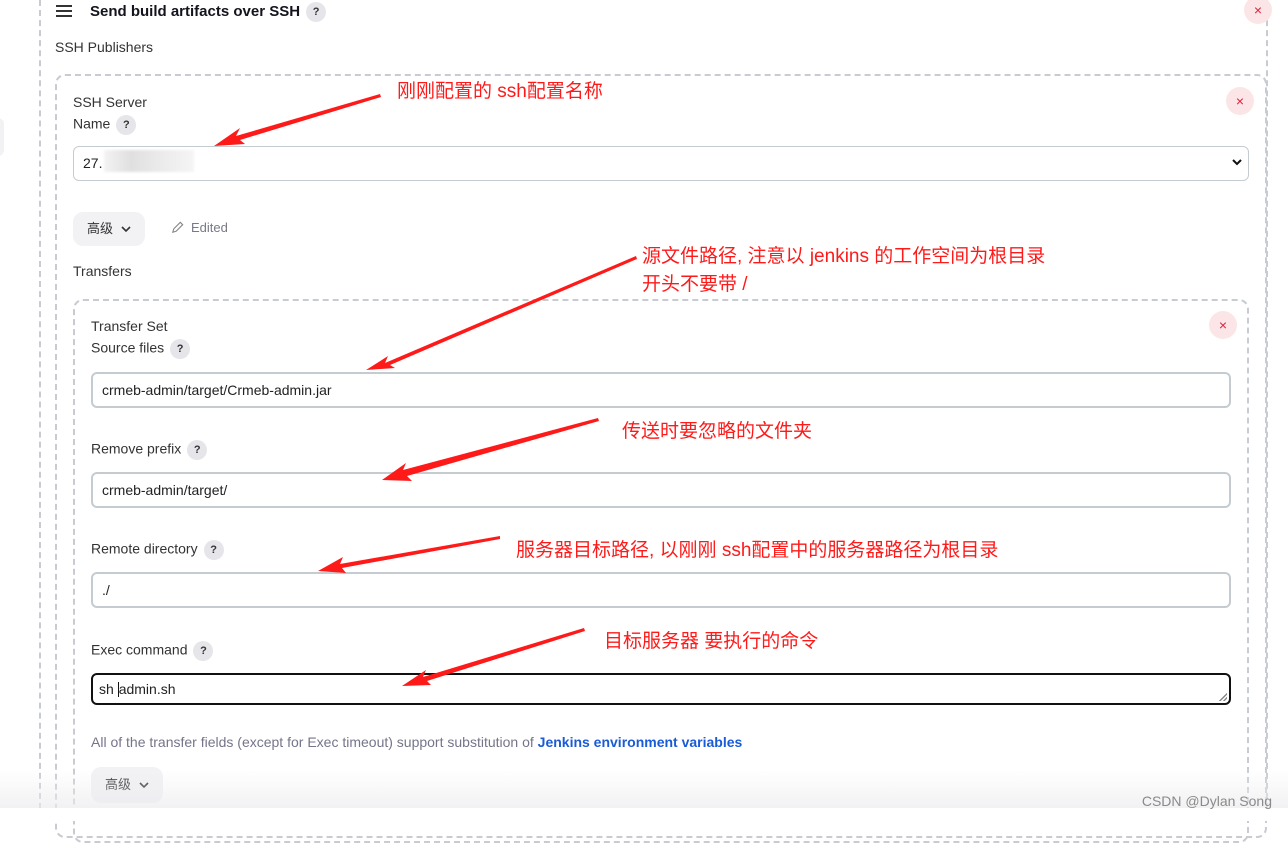 Image resolution: width=1288 pixels, height=843 pixels. What do you see at coordinates (711, 641) in the screenshot?
I see `annotation-exec: 目标服务器 要执行的命令` at bounding box center [711, 641].